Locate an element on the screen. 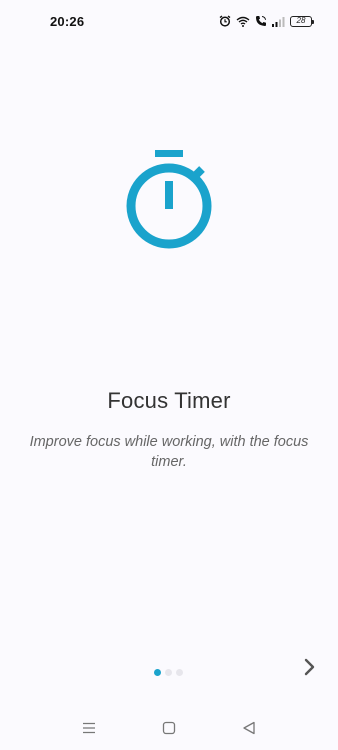 The image size is (338, 750). status-icons: 28 is located at coordinates (266, 21).